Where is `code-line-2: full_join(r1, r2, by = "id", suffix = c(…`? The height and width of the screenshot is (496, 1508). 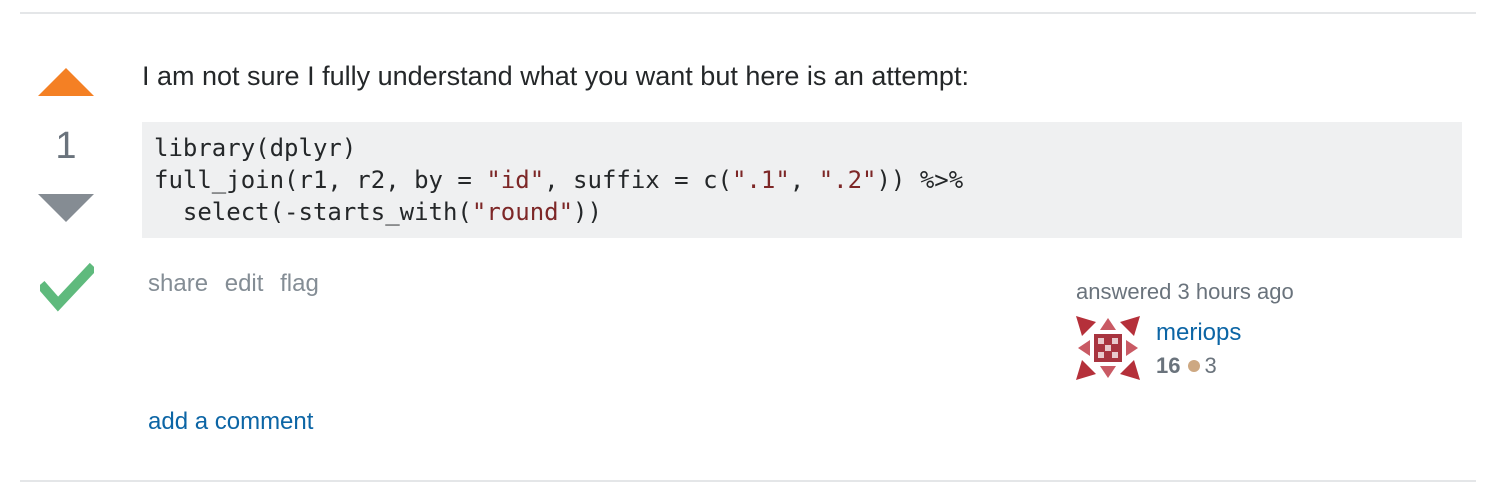 code-line-2: full_join(r1, r2, by = "id", suffix = c(… is located at coordinates (559, 180).